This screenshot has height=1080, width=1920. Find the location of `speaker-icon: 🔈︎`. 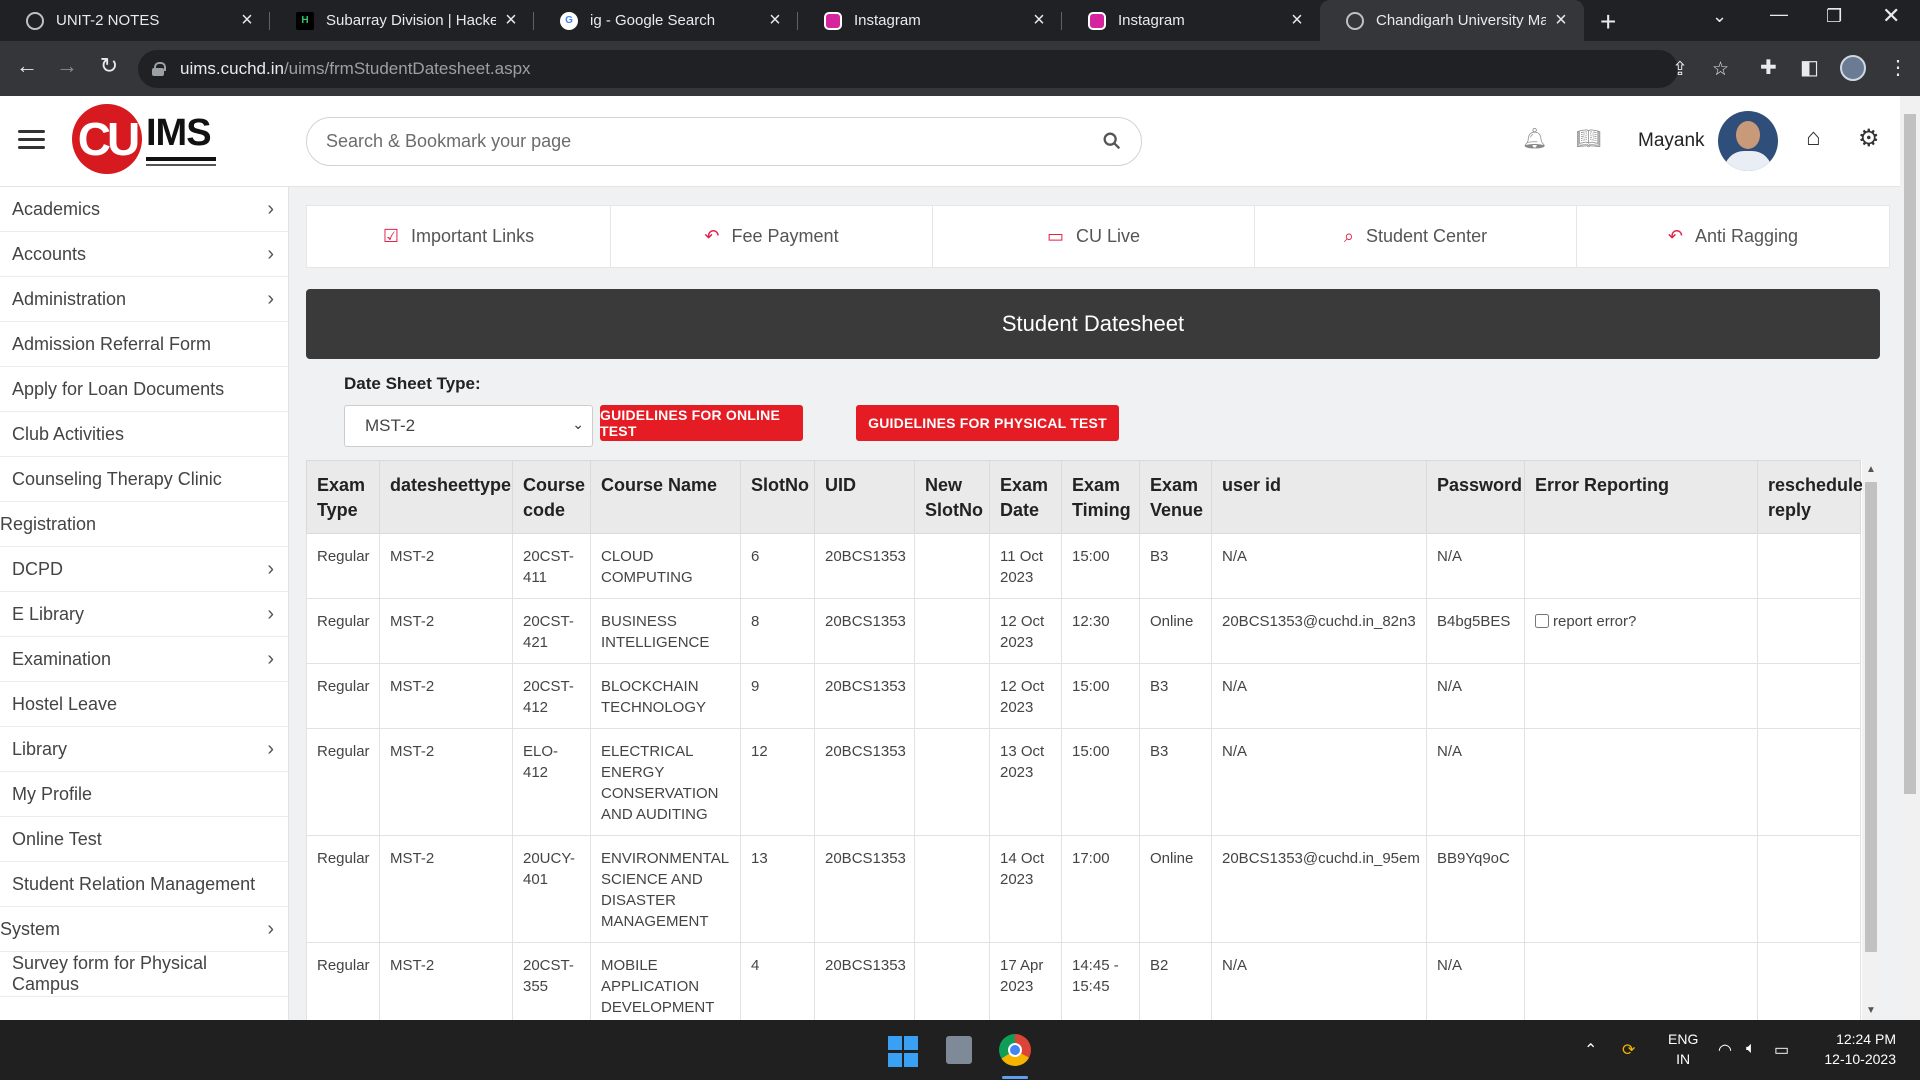

speaker-icon: 🔈︎ is located at coordinates (1751, 1049).